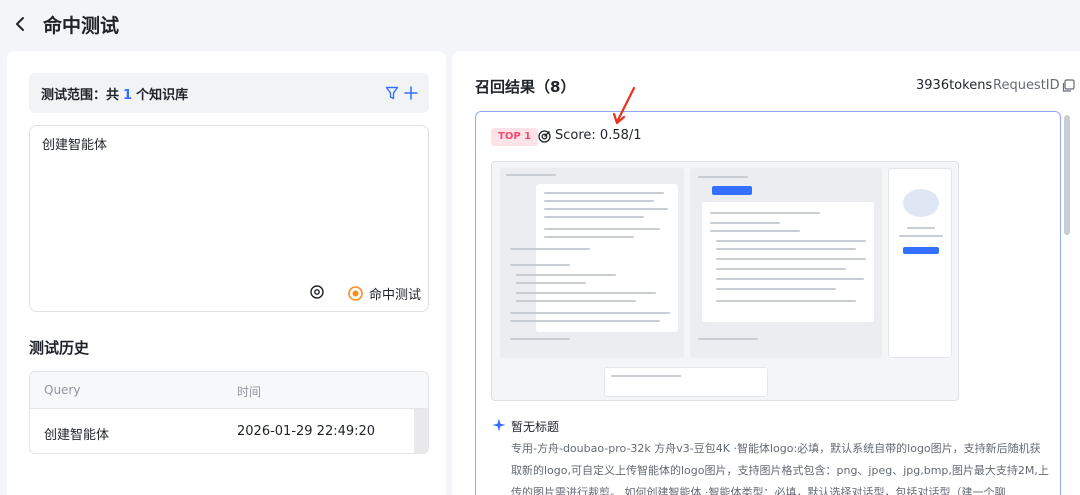 This screenshot has width=1080, height=495. Describe the element at coordinates (74, 143) in the screenshot. I see `query-text: 创建智能体` at that location.